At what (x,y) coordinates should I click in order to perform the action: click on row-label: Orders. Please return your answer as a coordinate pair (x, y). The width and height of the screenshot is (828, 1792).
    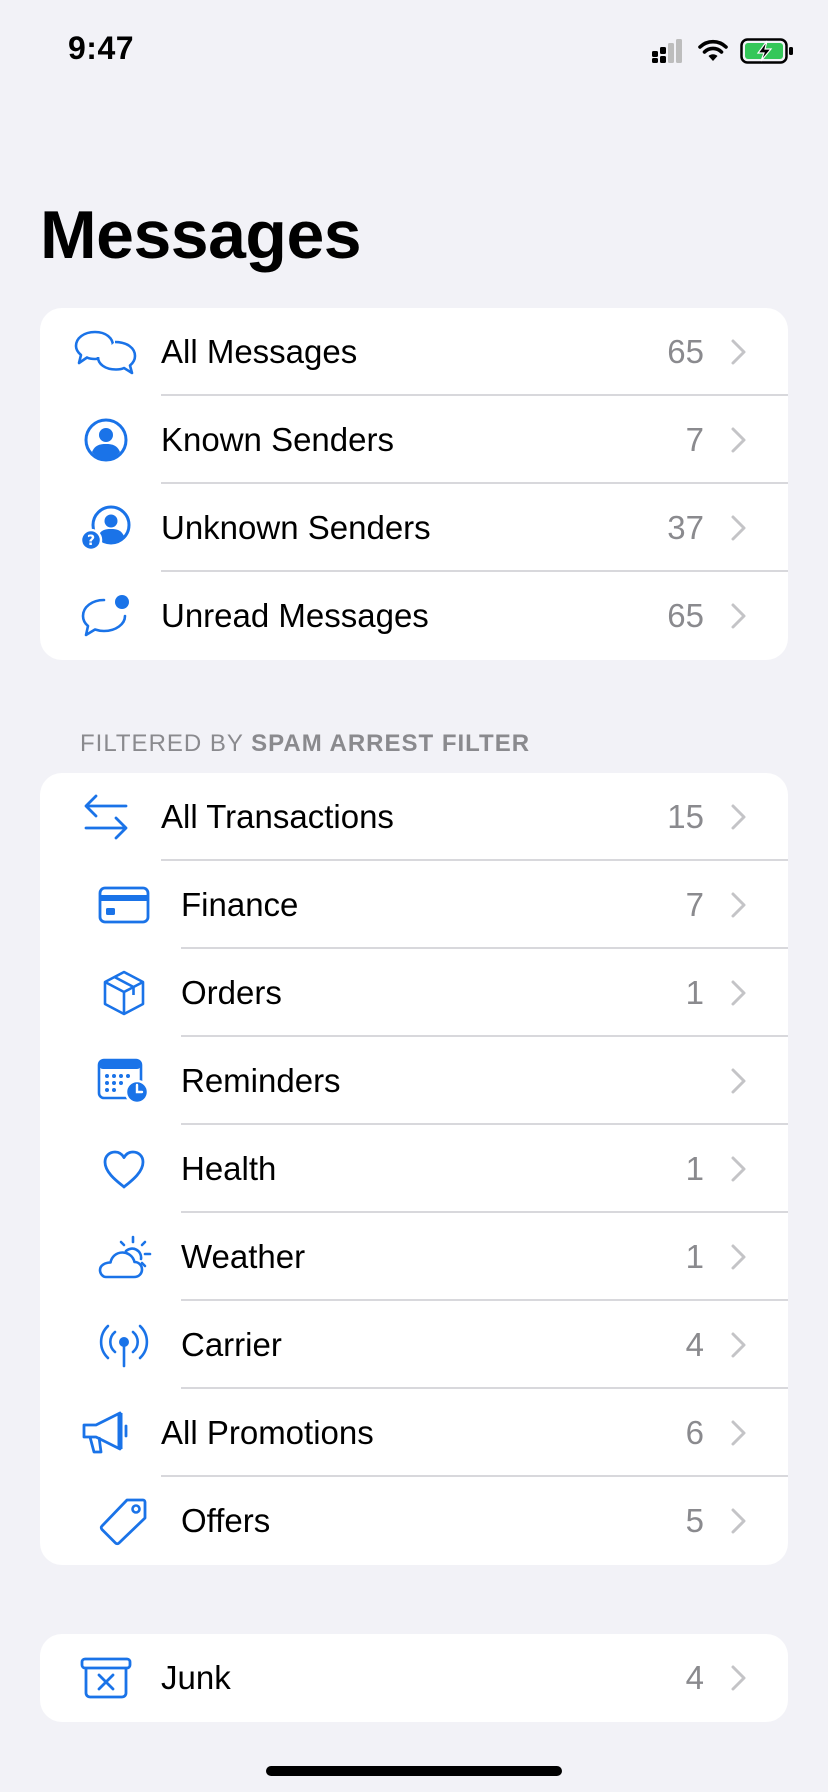
    Looking at the image, I should click on (231, 992).